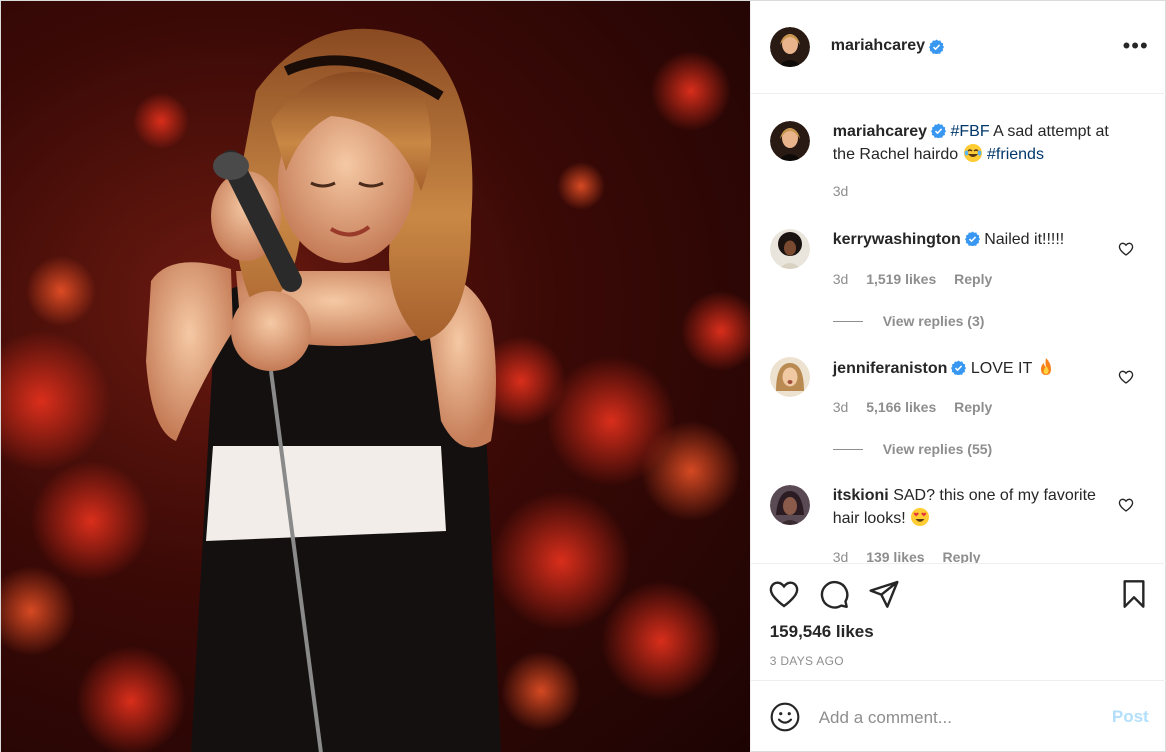 Image resolution: width=1166 pixels, height=752 pixels. Describe the element at coordinates (880, 131) in the screenshot. I see `caption-username: mariahcarey` at that location.